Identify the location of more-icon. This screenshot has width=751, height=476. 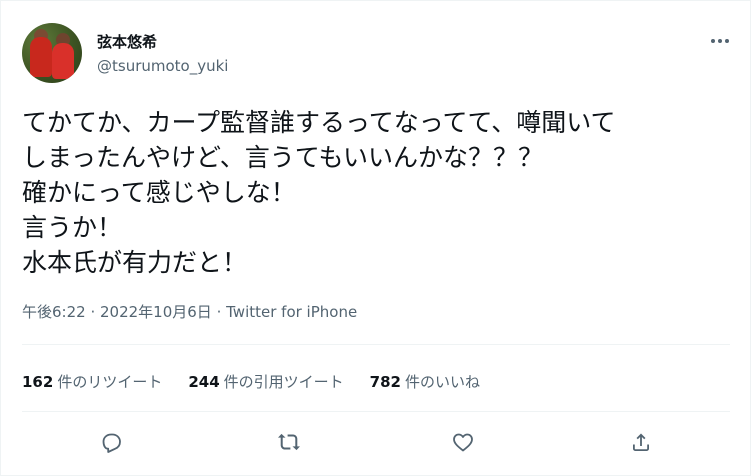
(720, 41).